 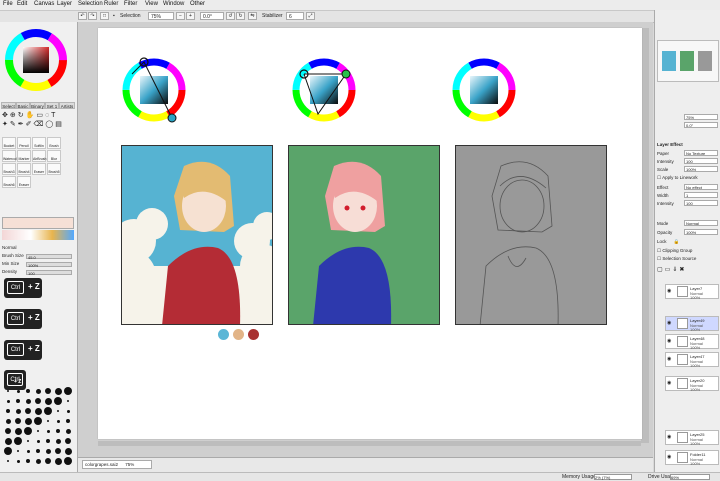 What do you see at coordinates (24, 156) in the screenshot?
I see `tool-marker: Marker` at bounding box center [24, 156].